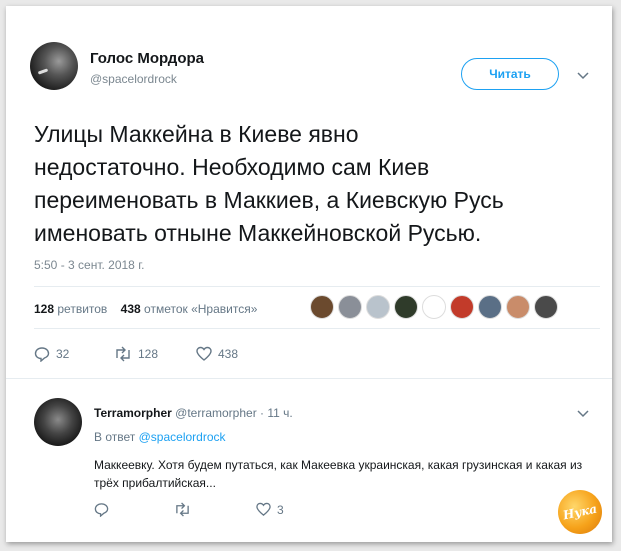  What do you see at coordinates (63, 354) in the screenshot?
I see `reply-count: 32` at bounding box center [63, 354].